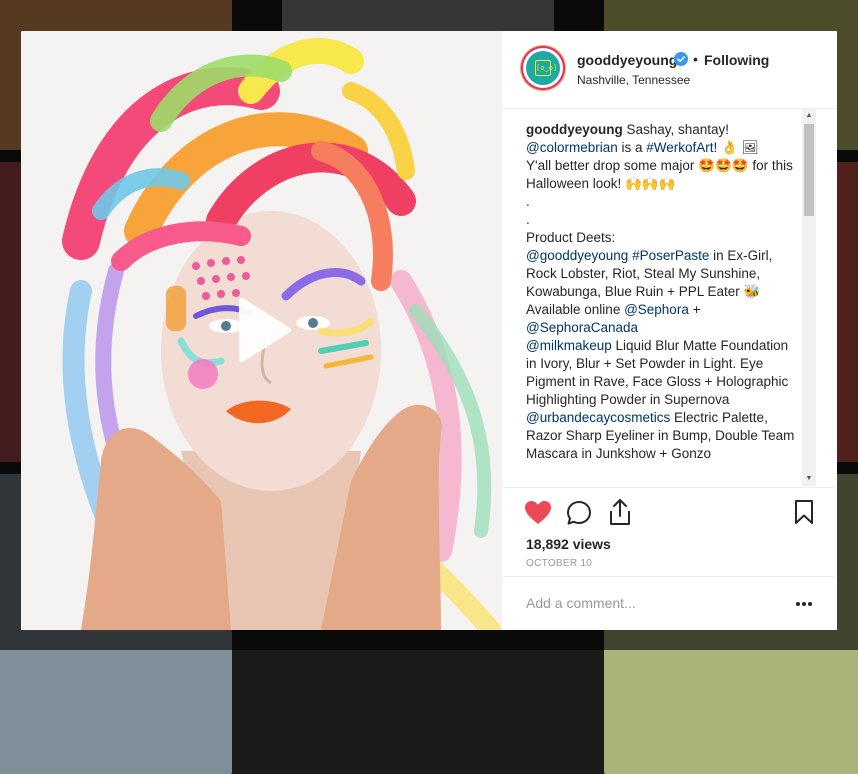  I want to click on post-date: OCTOBER 10, so click(559, 563).